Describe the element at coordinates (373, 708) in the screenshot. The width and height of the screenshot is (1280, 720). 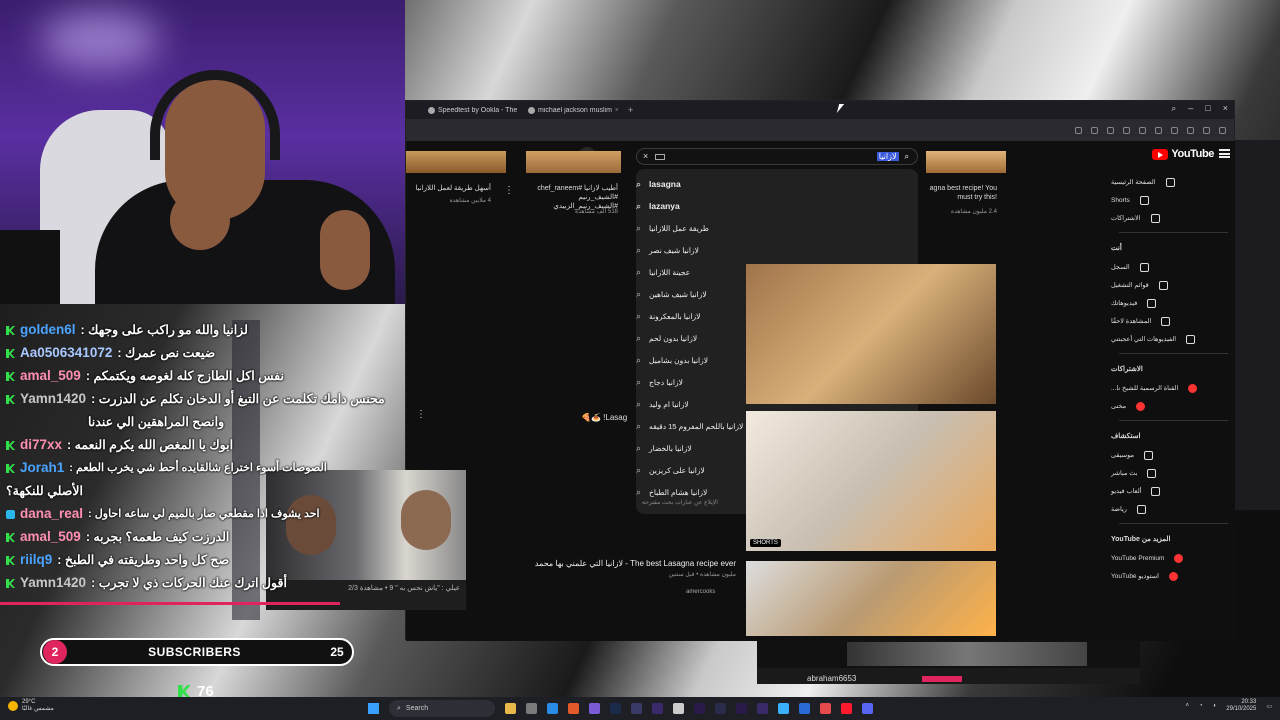
I see `windows-start-icon` at that location.